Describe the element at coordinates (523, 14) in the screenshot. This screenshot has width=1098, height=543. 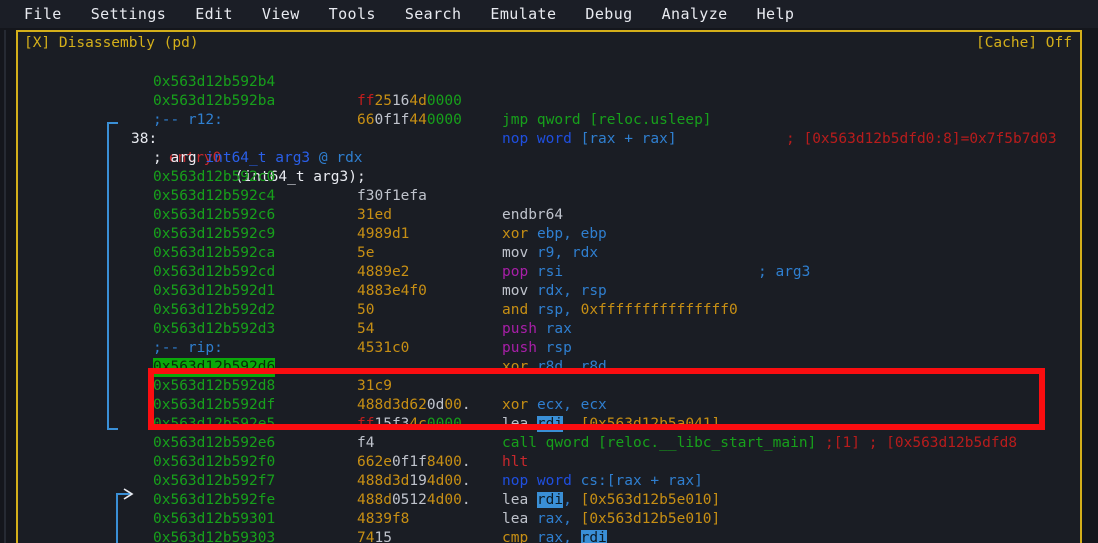
I see `menu-item-emulate: Emulate` at that location.